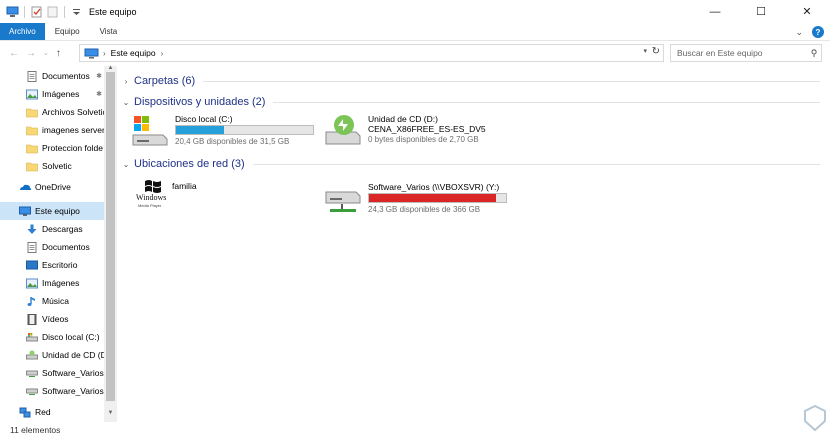 The image size is (830, 438). What do you see at coordinates (36, 12) in the screenshot?
I see `properties-icon` at bounding box center [36, 12].